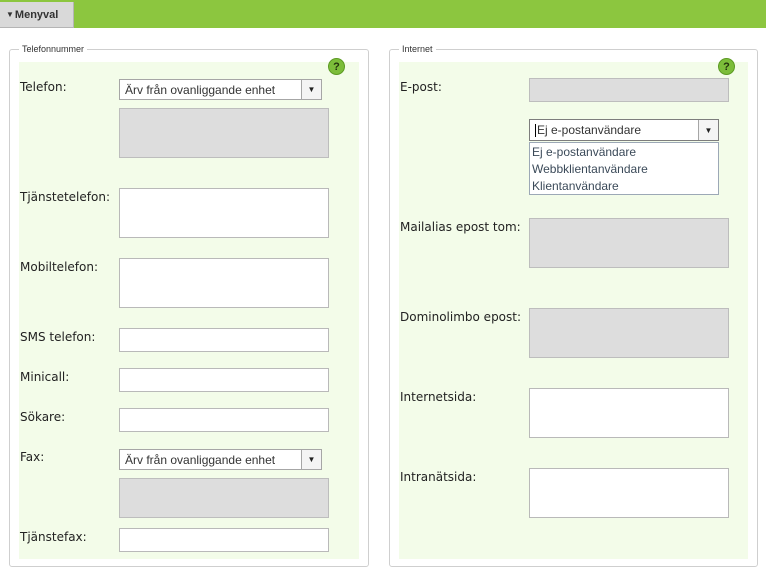  What do you see at coordinates (726, 66) in the screenshot?
I see `internet-help-icon: ?` at bounding box center [726, 66].